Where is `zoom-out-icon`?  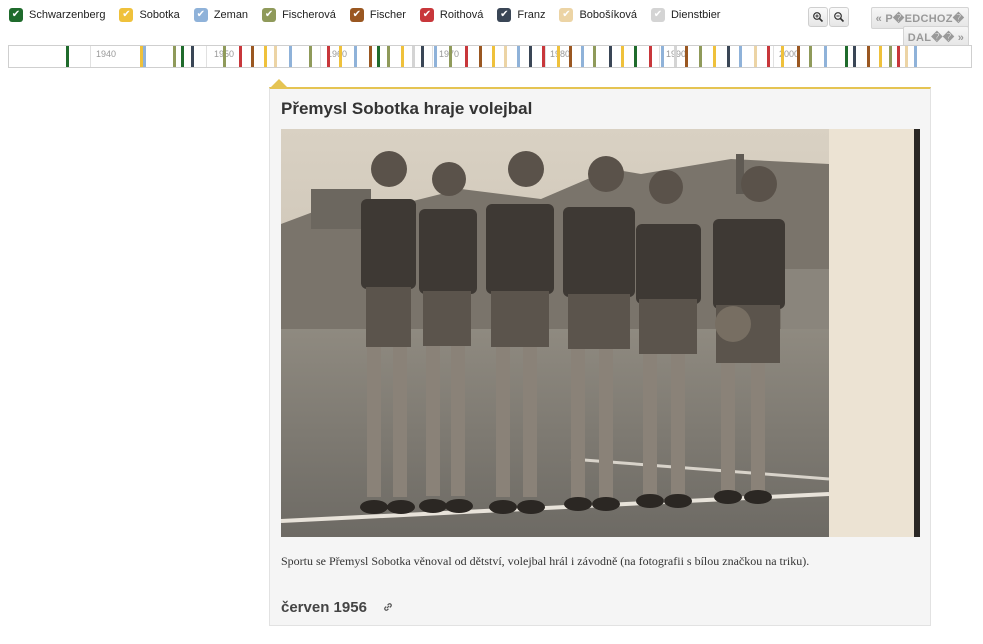 zoom-out-icon is located at coordinates (839, 17).